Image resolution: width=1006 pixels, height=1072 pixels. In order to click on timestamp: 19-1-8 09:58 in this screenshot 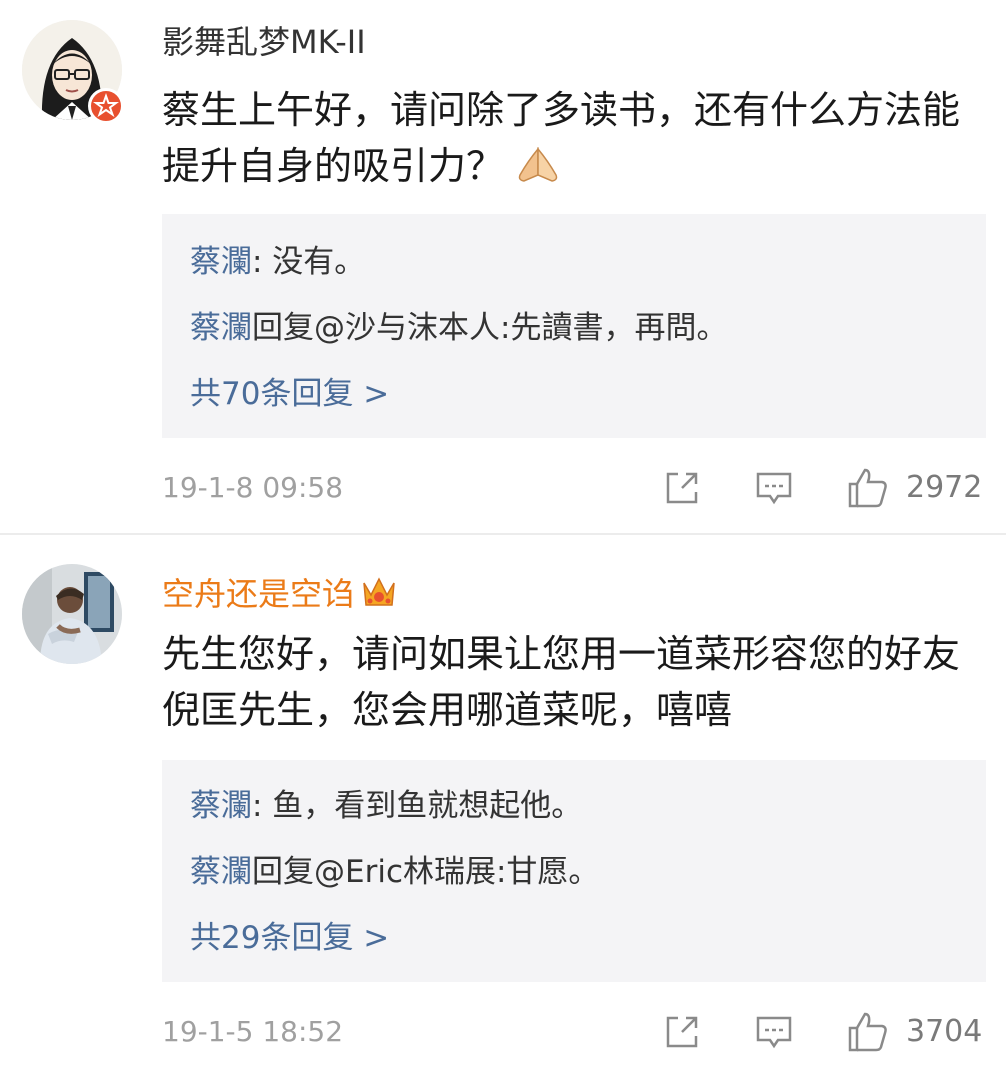, I will do `click(253, 487)`.